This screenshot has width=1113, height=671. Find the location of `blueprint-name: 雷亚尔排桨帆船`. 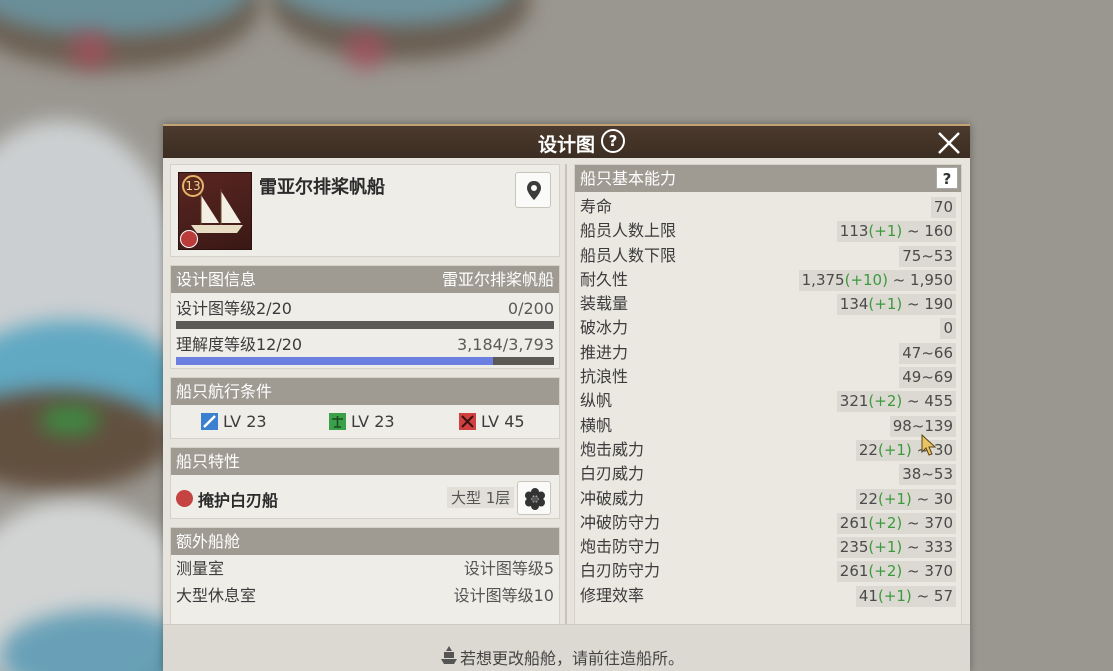

blueprint-name: 雷亚尔排桨帆船 is located at coordinates (497, 279).